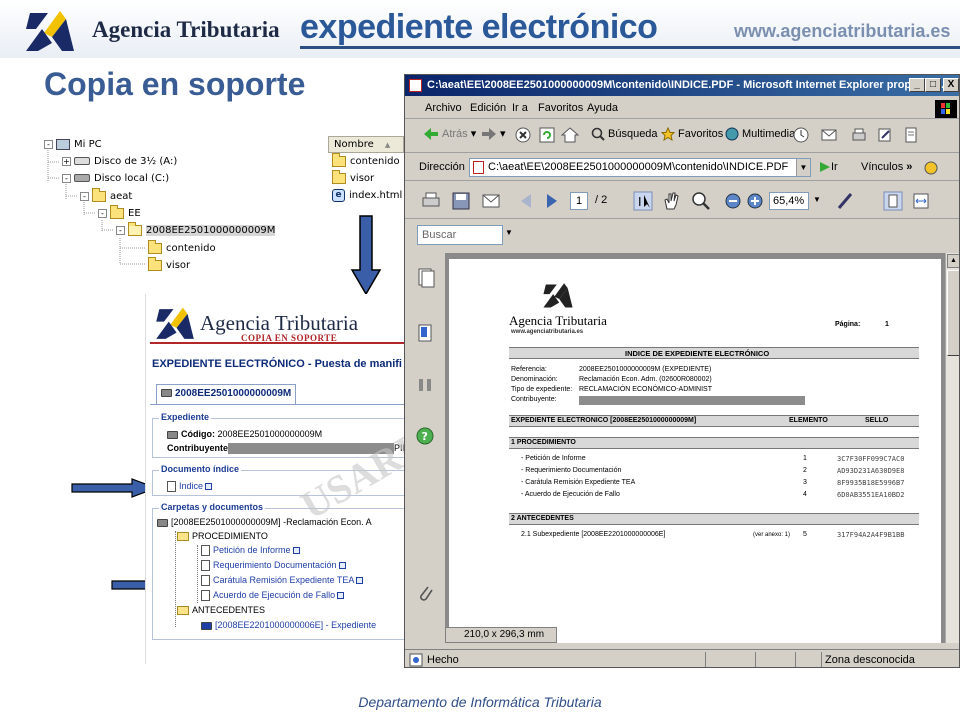  What do you see at coordinates (527, 201) in the screenshot?
I see `previous-page-icon` at bounding box center [527, 201].